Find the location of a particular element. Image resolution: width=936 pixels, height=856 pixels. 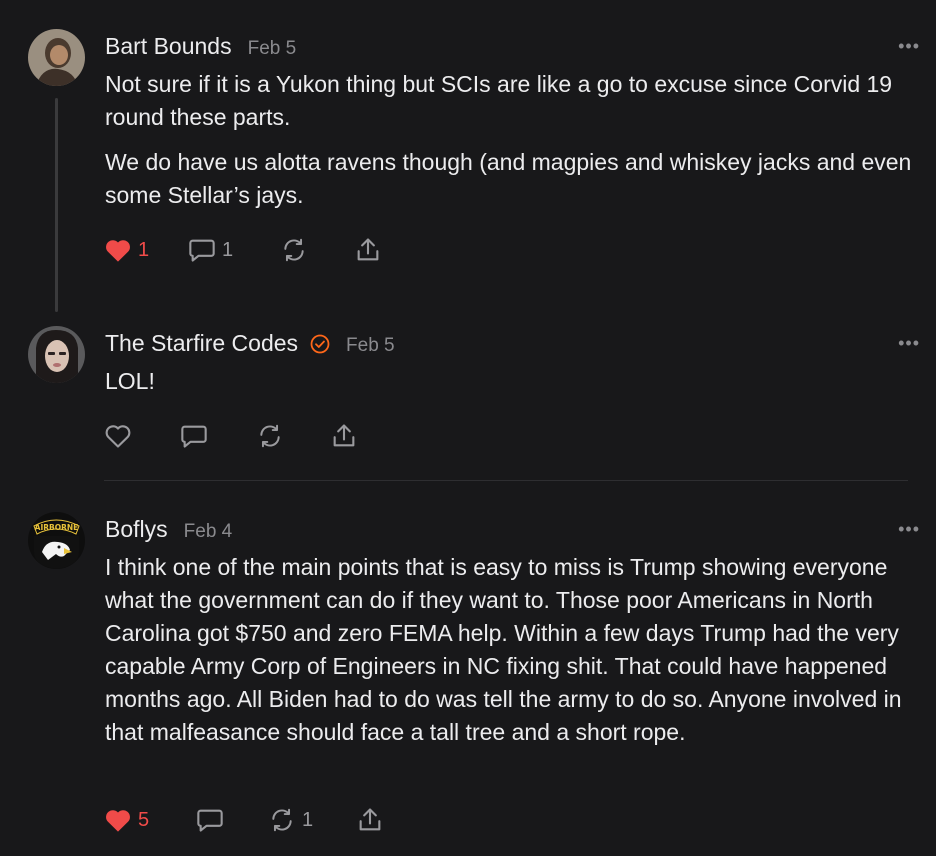

thread-line is located at coordinates (56, 205).